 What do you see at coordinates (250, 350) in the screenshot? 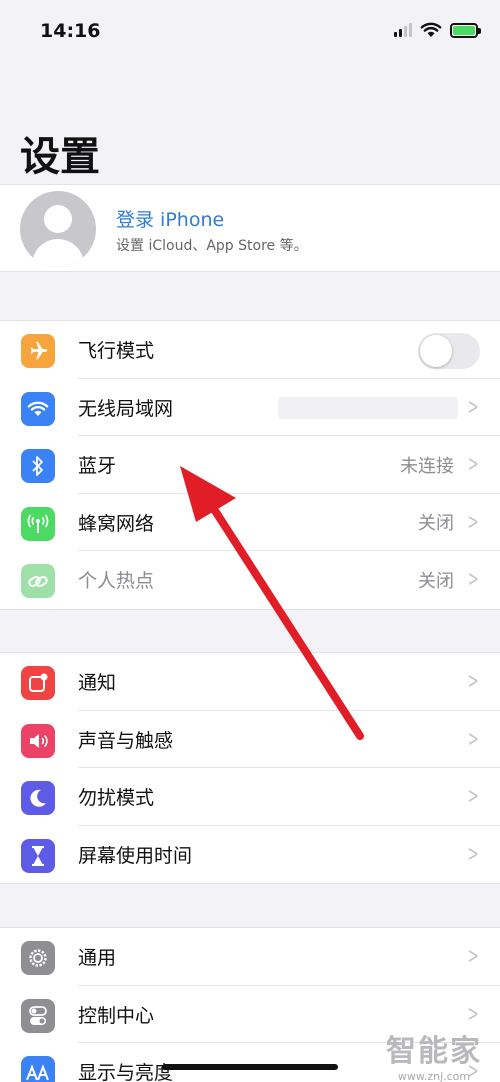
I see `settings-row-airplane-mode: 飞行模式` at bounding box center [250, 350].